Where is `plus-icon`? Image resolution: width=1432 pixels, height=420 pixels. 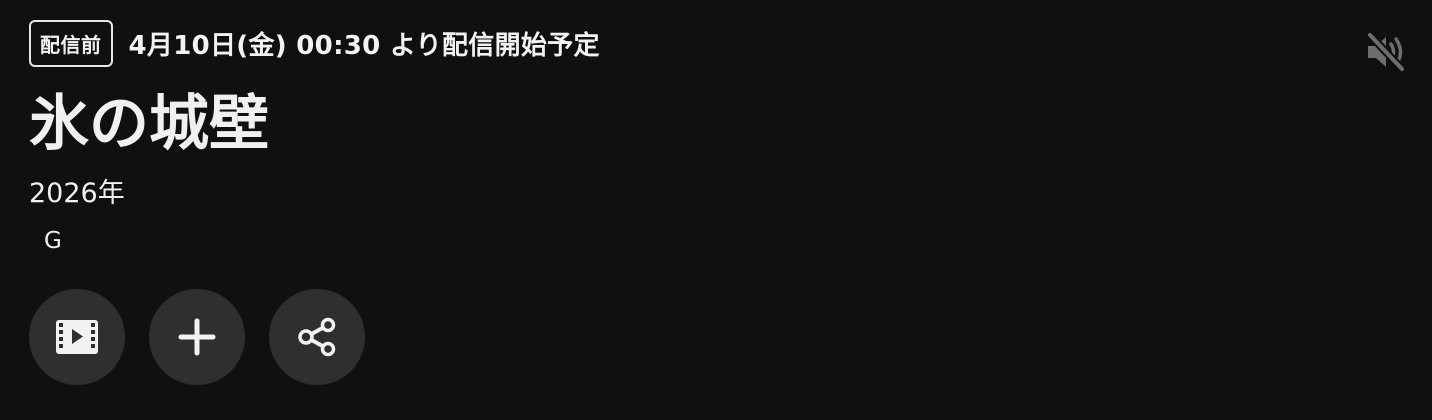
plus-icon is located at coordinates (197, 337).